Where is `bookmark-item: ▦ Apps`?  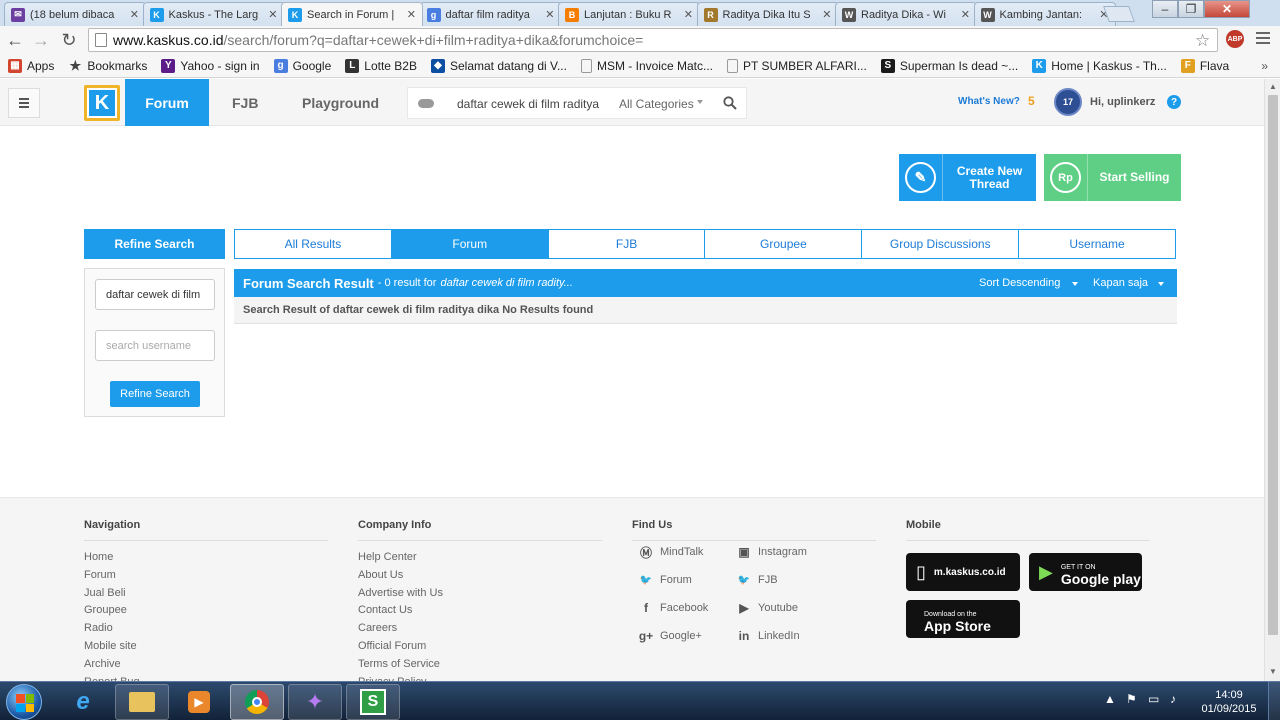 bookmark-item: ▦ Apps is located at coordinates (31, 65).